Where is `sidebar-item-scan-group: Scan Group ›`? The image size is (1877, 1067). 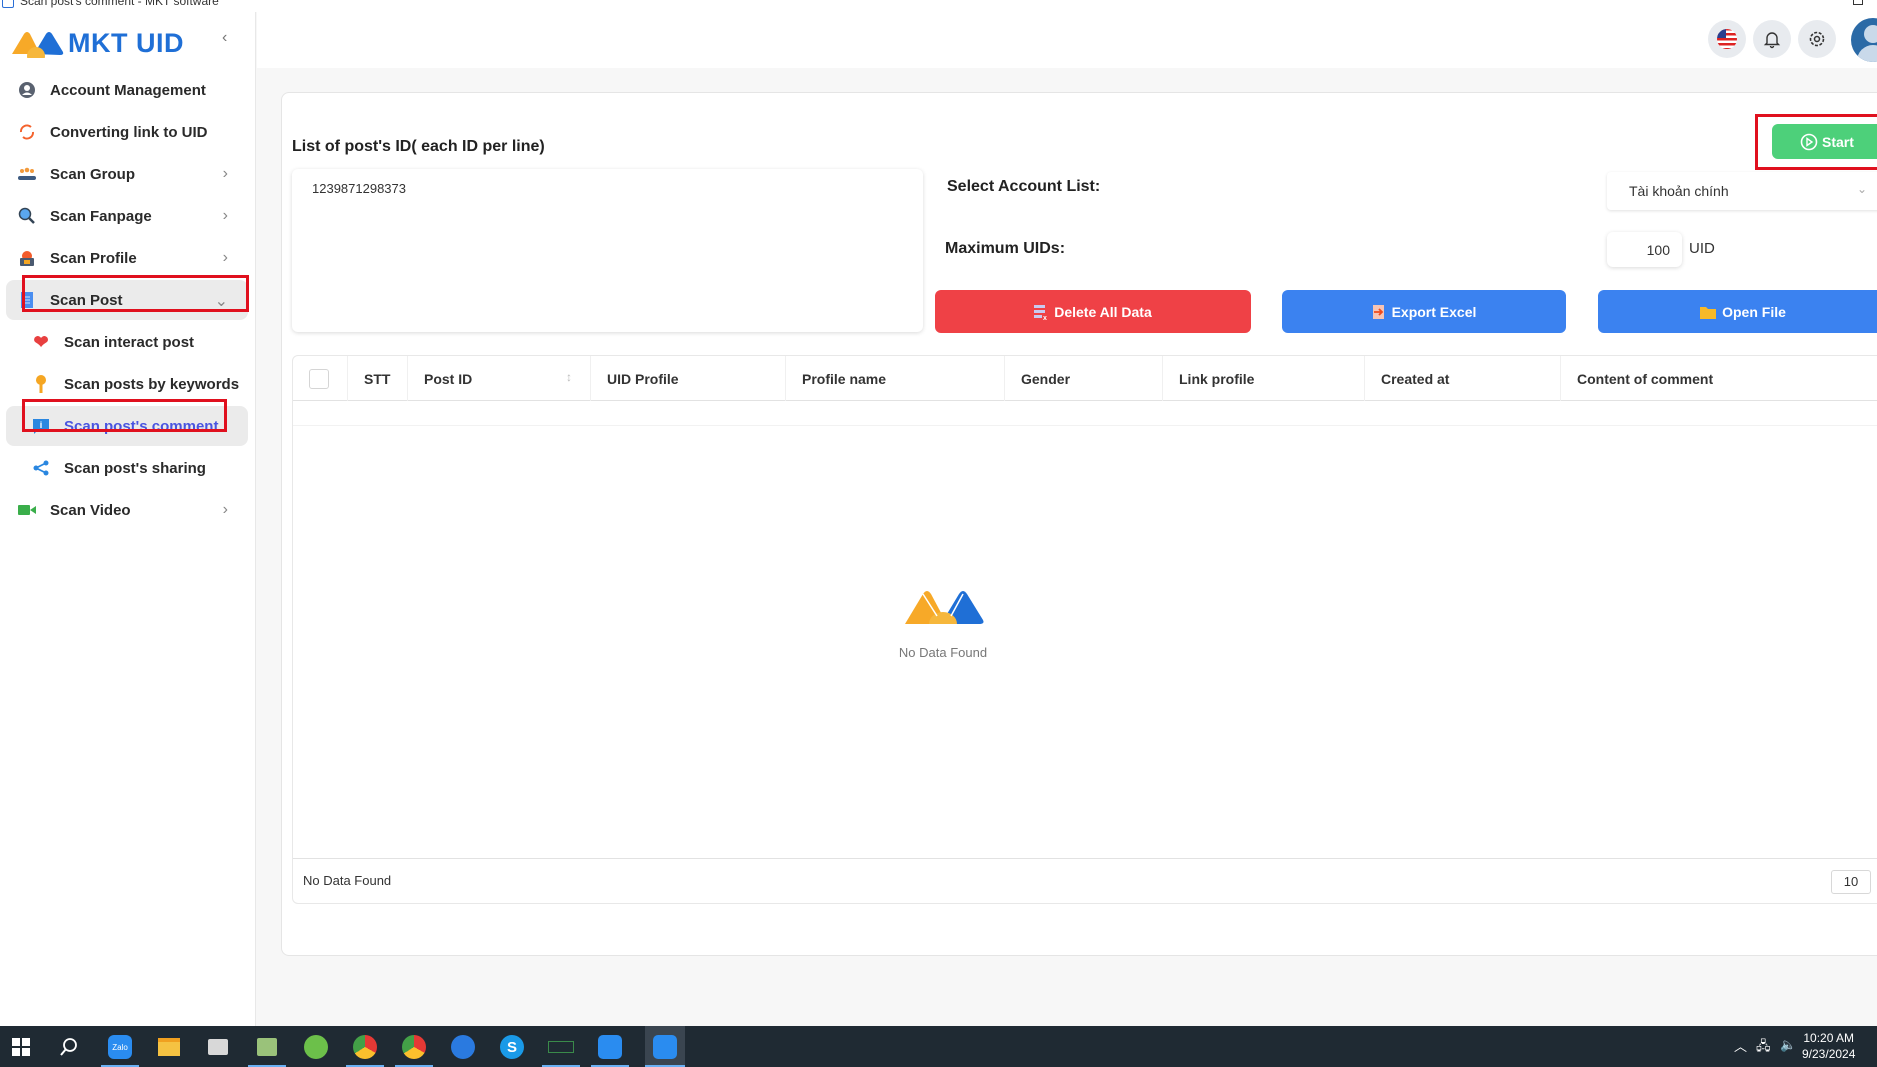 sidebar-item-scan-group: Scan Group › is located at coordinates (127, 174).